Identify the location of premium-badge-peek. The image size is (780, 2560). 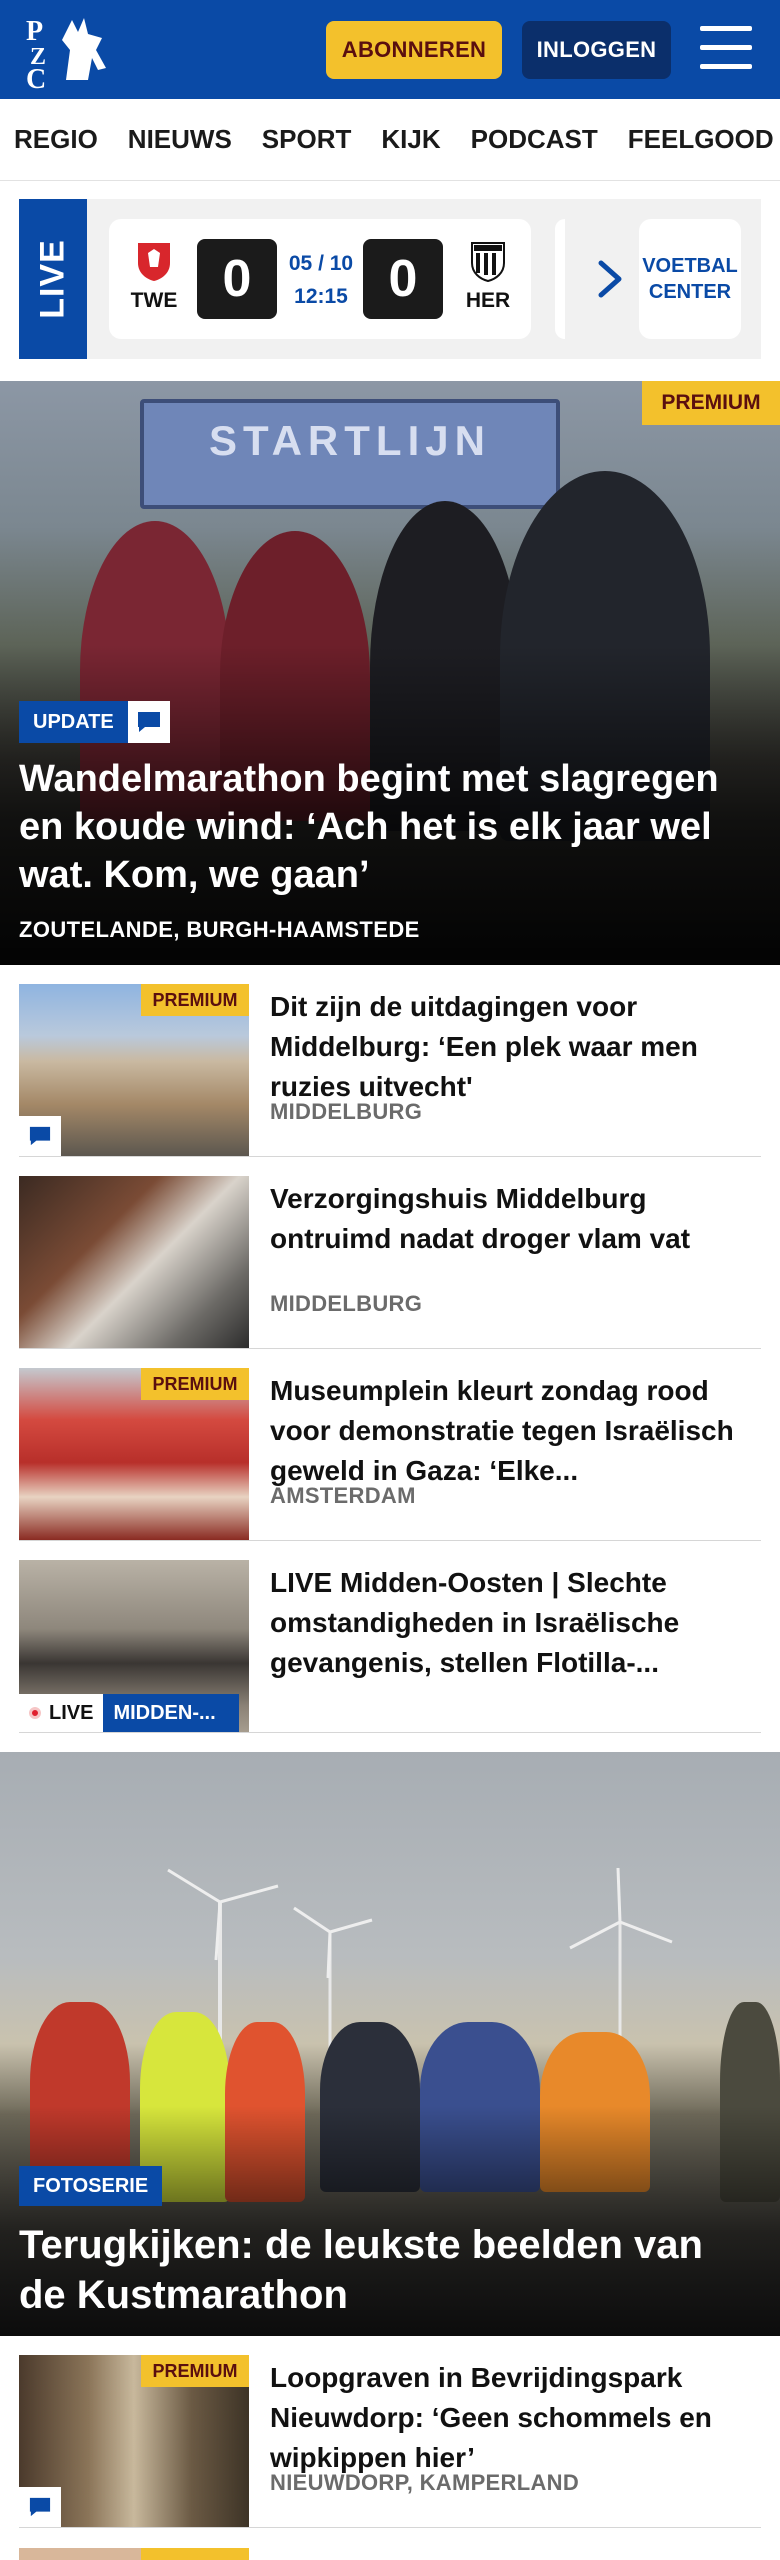
(195, 2554).